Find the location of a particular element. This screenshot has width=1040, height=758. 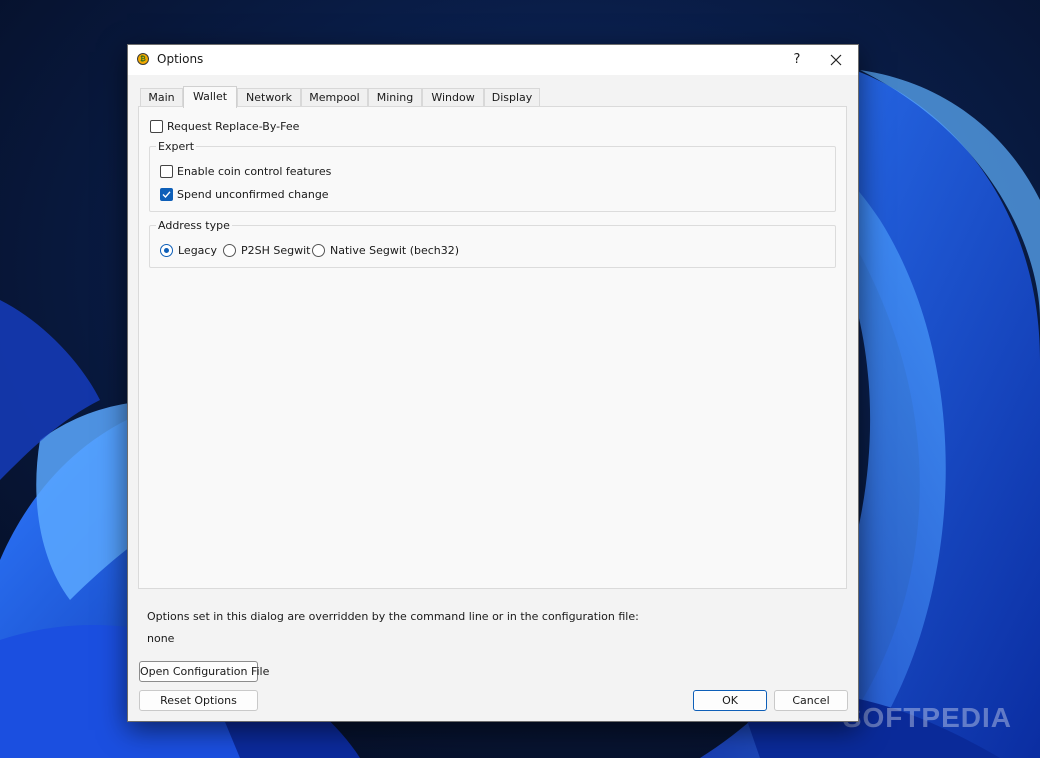

tab-window: Window is located at coordinates (453, 97).